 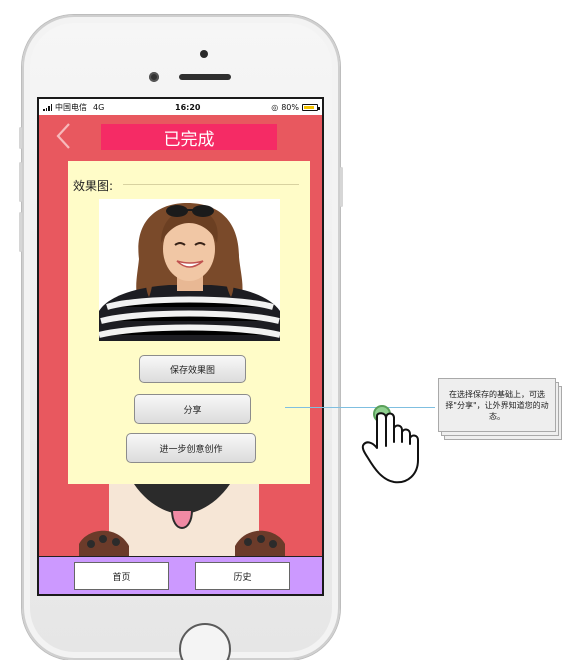 What do you see at coordinates (341, 187) in the screenshot?
I see `power-button` at bounding box center [341, 187].